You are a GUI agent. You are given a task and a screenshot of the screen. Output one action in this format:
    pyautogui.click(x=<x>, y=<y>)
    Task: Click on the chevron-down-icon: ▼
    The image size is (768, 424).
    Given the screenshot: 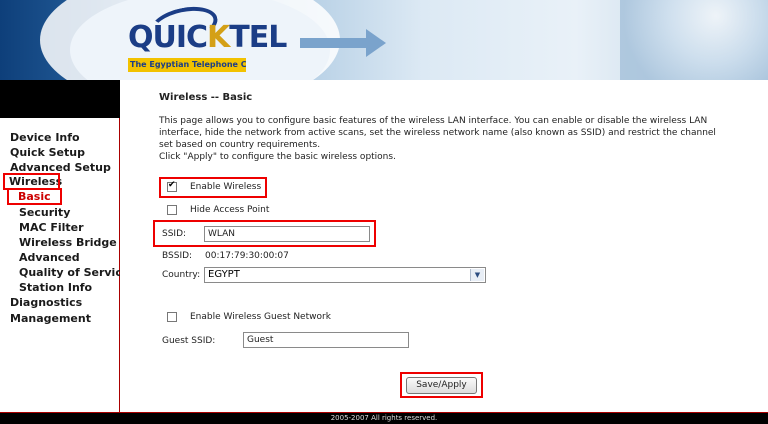 What is the action you would take?
    pyautogui.click(x=477, y=275)
    